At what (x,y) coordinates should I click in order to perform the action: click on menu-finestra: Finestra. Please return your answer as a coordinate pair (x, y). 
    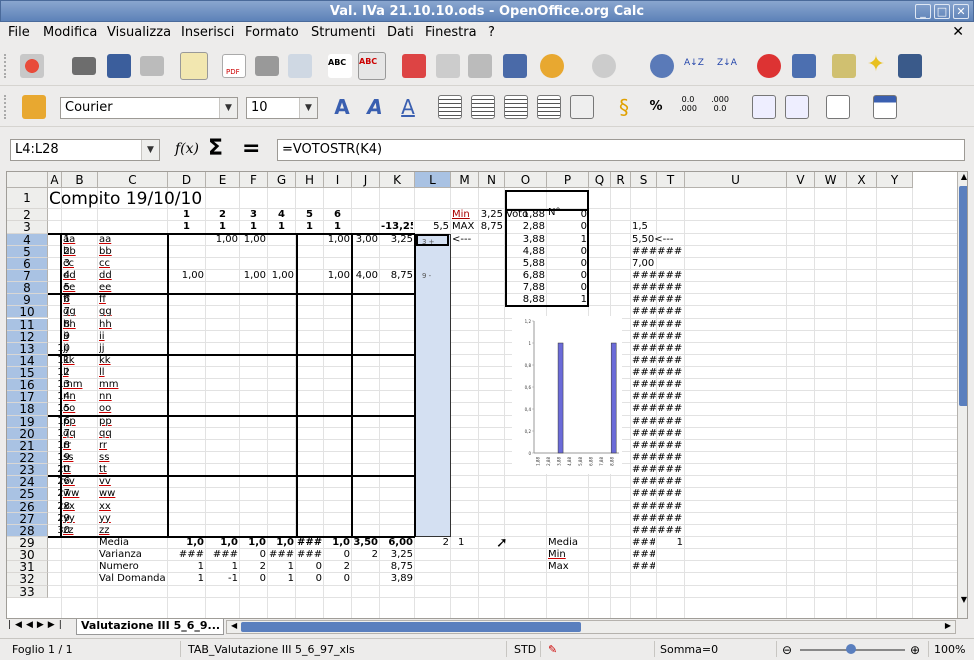
    Looking at the image, I should click on (451, 32).